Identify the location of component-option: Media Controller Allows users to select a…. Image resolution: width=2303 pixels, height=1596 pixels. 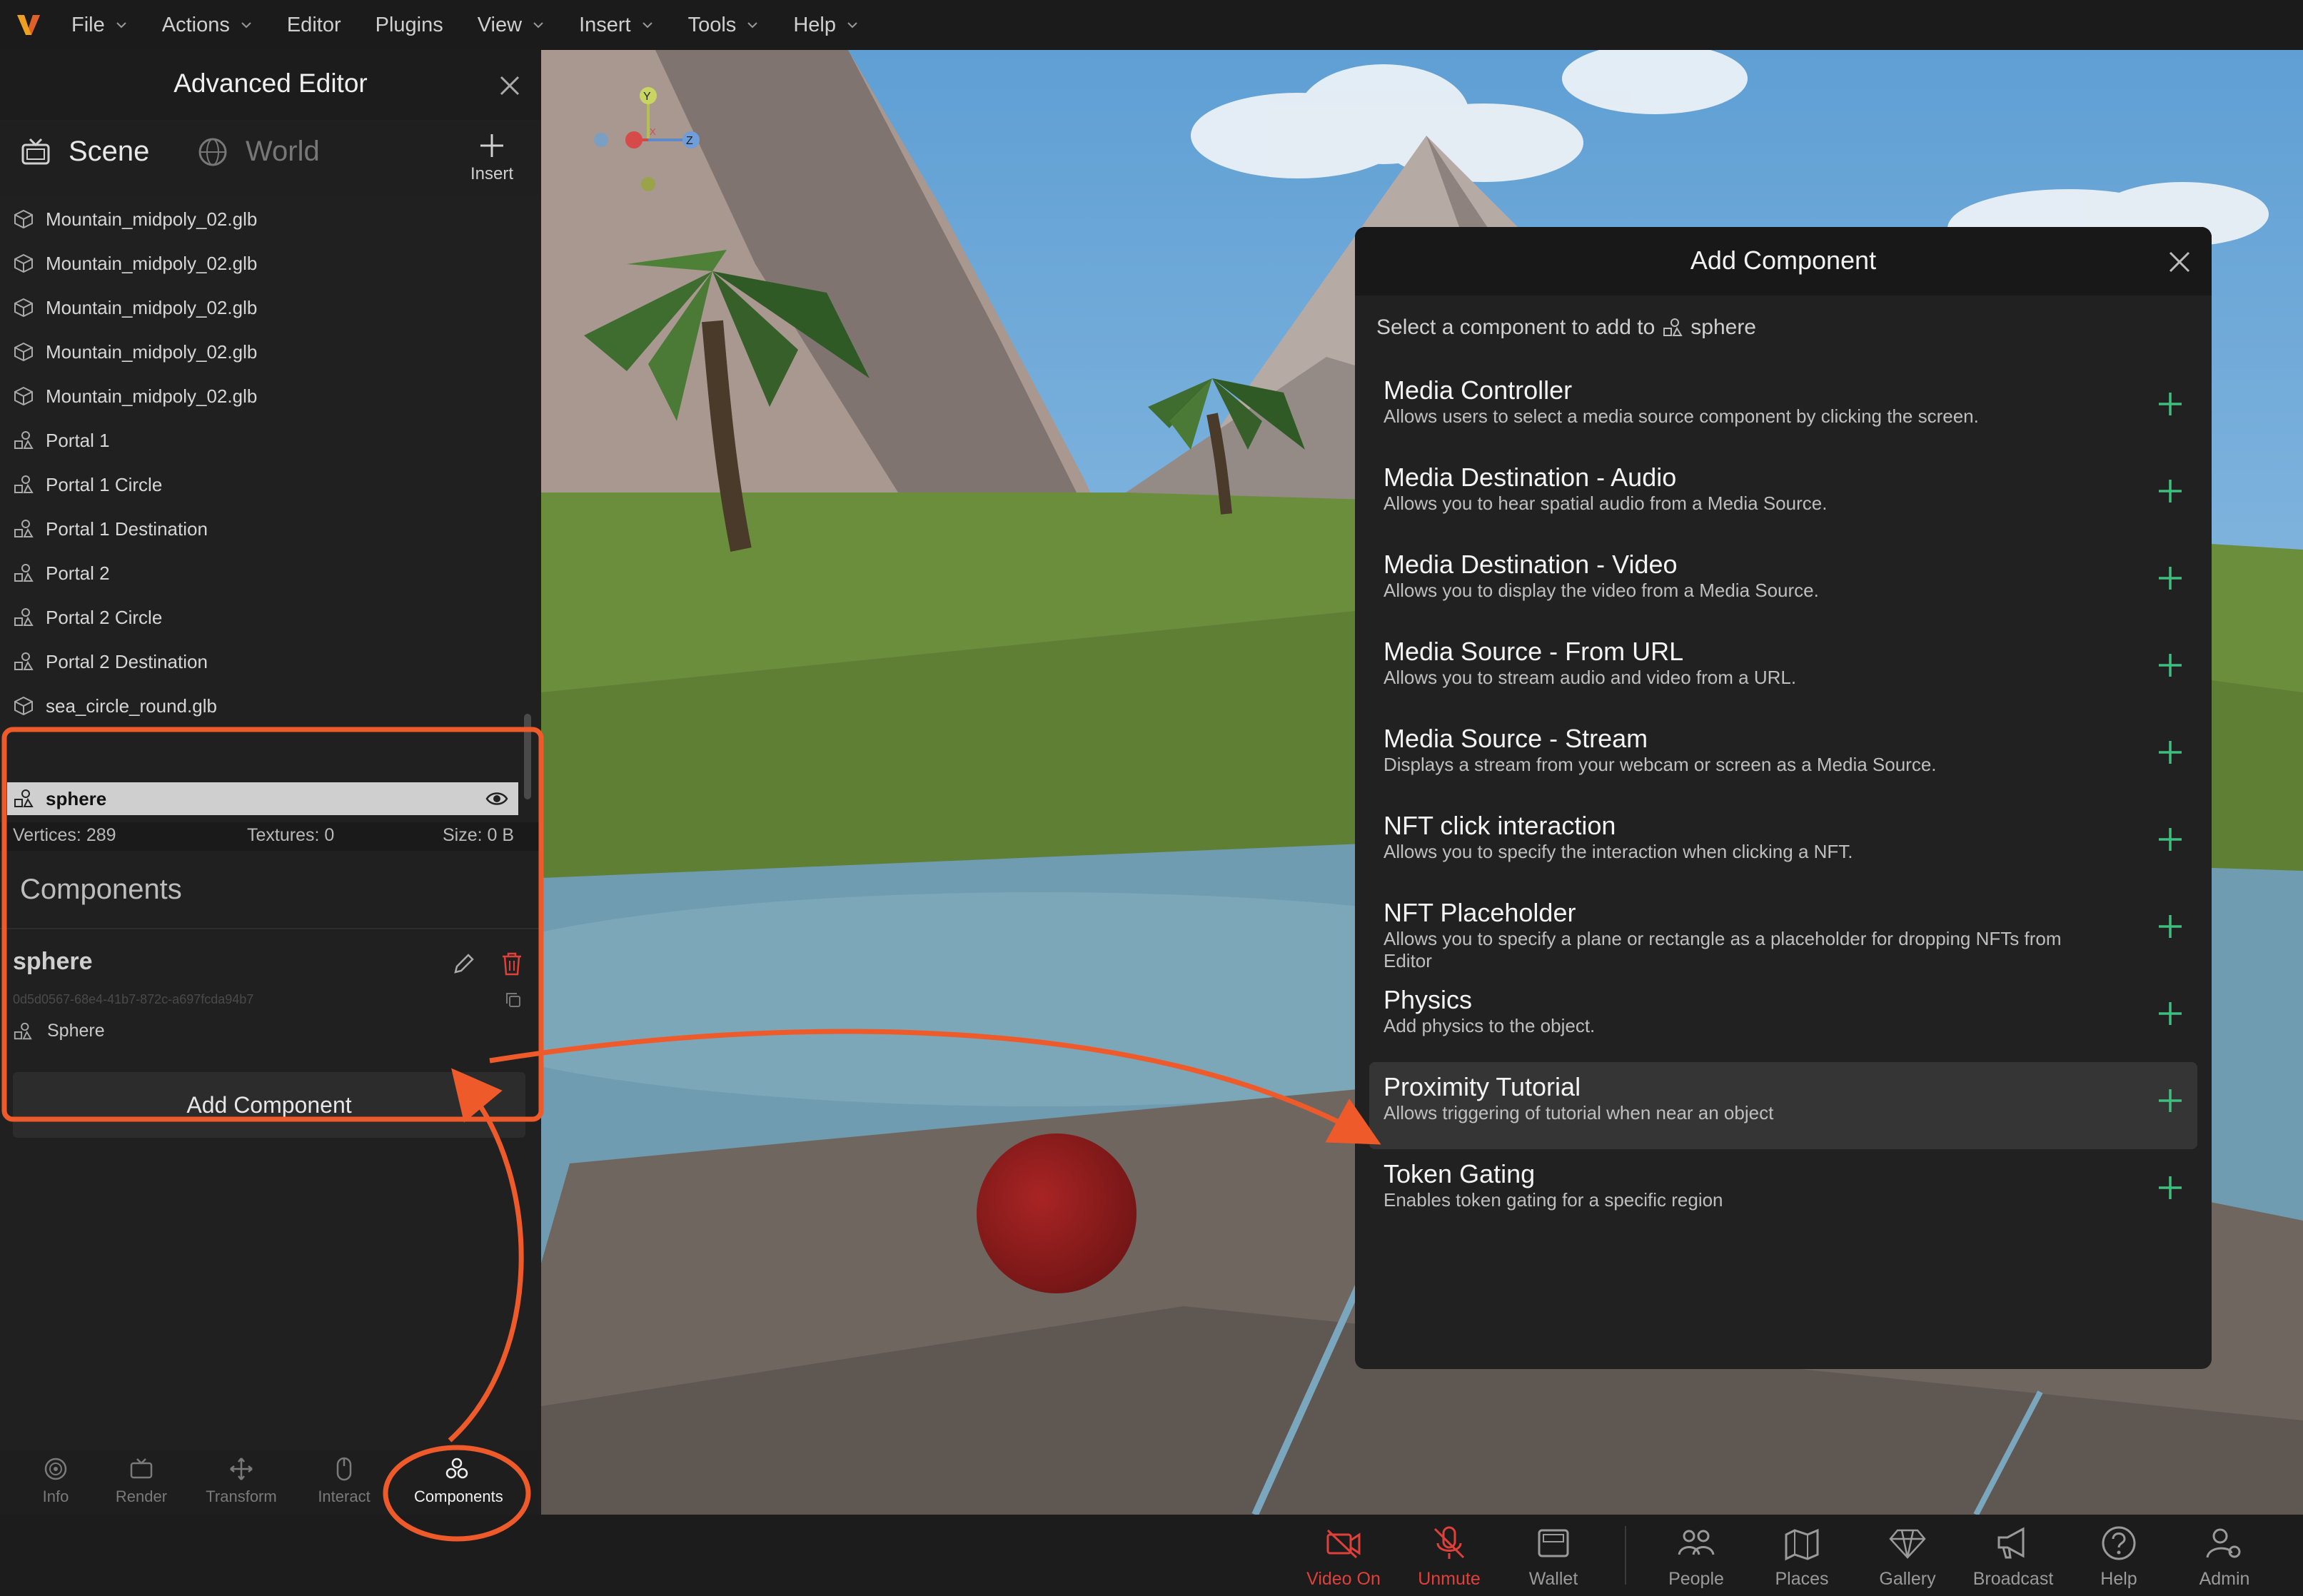
(1783, 409).